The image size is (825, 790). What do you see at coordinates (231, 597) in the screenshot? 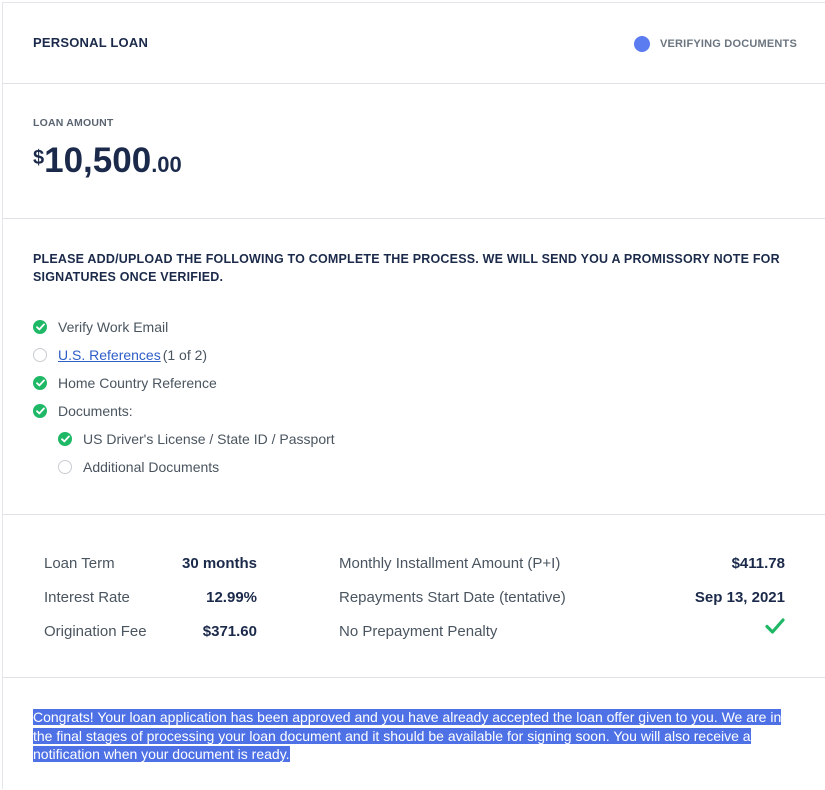
I see `interest-rate-value: 12.99%` at bounding box center [231, 597].